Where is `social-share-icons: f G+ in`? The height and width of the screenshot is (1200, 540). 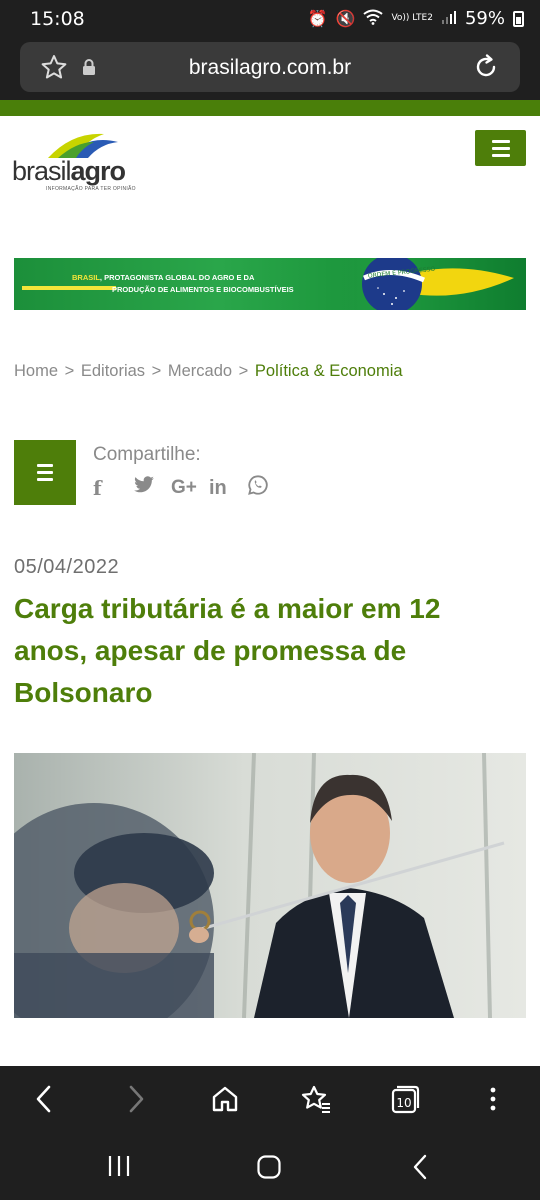 social-share-icons: f G+ in is located at coordinates (182, 488).